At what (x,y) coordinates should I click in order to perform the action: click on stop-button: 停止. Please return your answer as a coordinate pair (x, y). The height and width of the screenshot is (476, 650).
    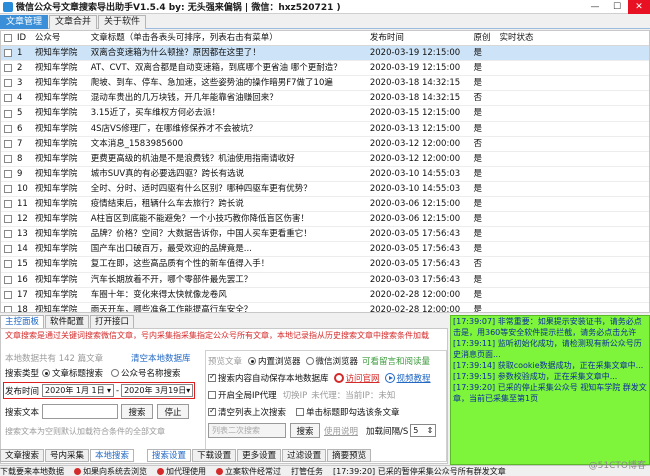
    Looking at the image, I should click on (173, 411).